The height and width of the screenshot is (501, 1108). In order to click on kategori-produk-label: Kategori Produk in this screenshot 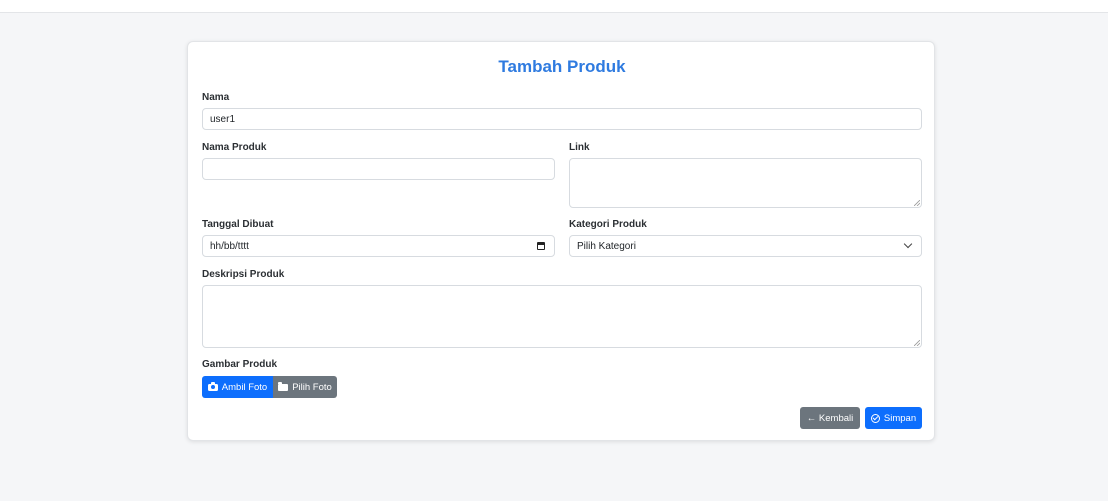, I will do `click(608, 224)`.